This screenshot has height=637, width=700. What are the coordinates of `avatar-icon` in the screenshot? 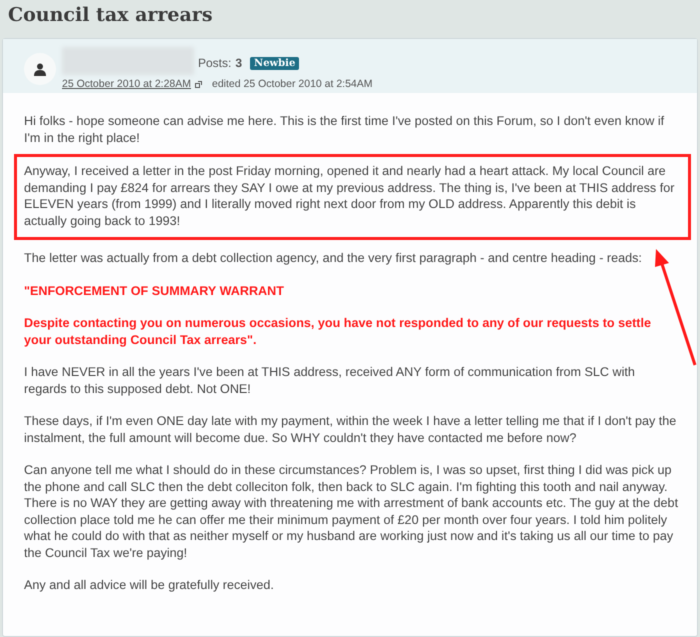 It's located at (40, 69).